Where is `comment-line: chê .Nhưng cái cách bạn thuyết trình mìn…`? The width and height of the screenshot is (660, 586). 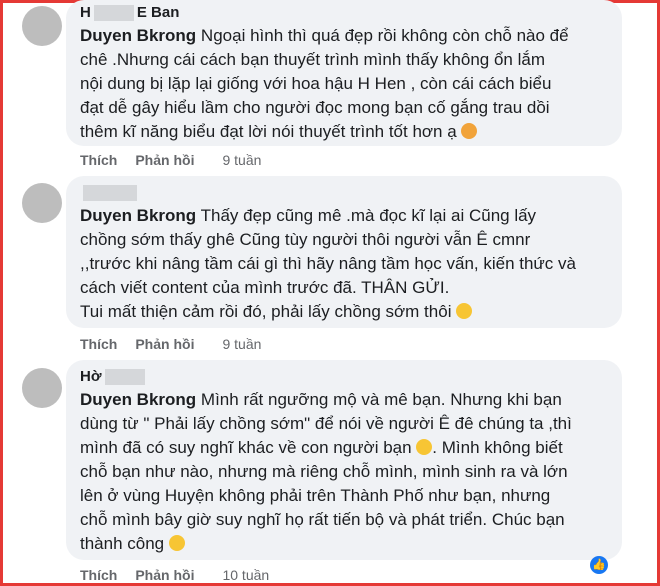
comment-line: chê .Nhưng cái cách bạn thuyết trình mìn… is located at coordinates (312, 59).